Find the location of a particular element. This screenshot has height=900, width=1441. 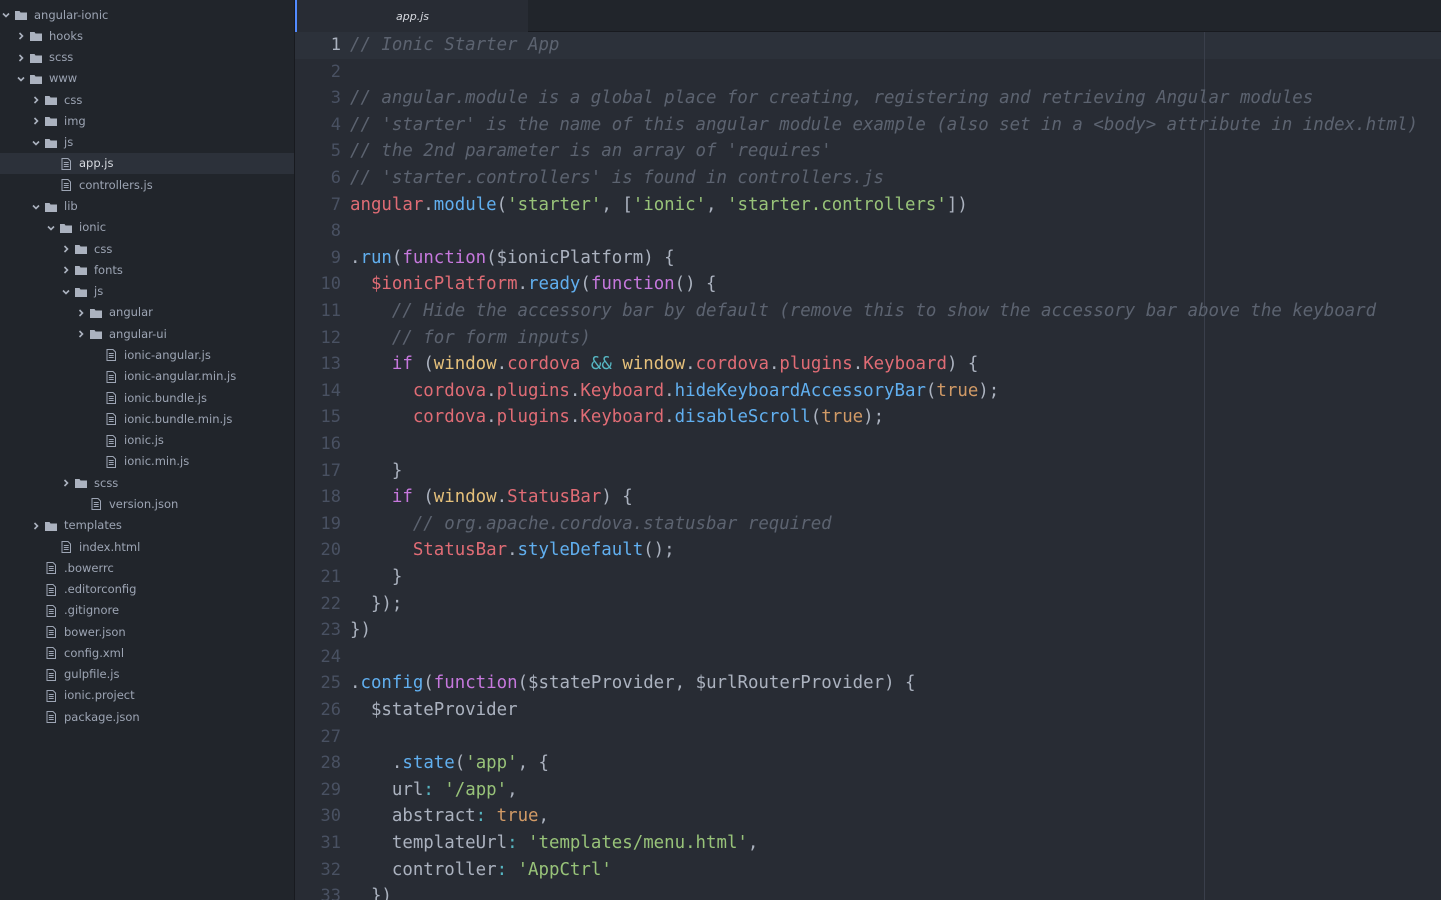

tree-file: .gitignore is located at coordinates (147, 610).